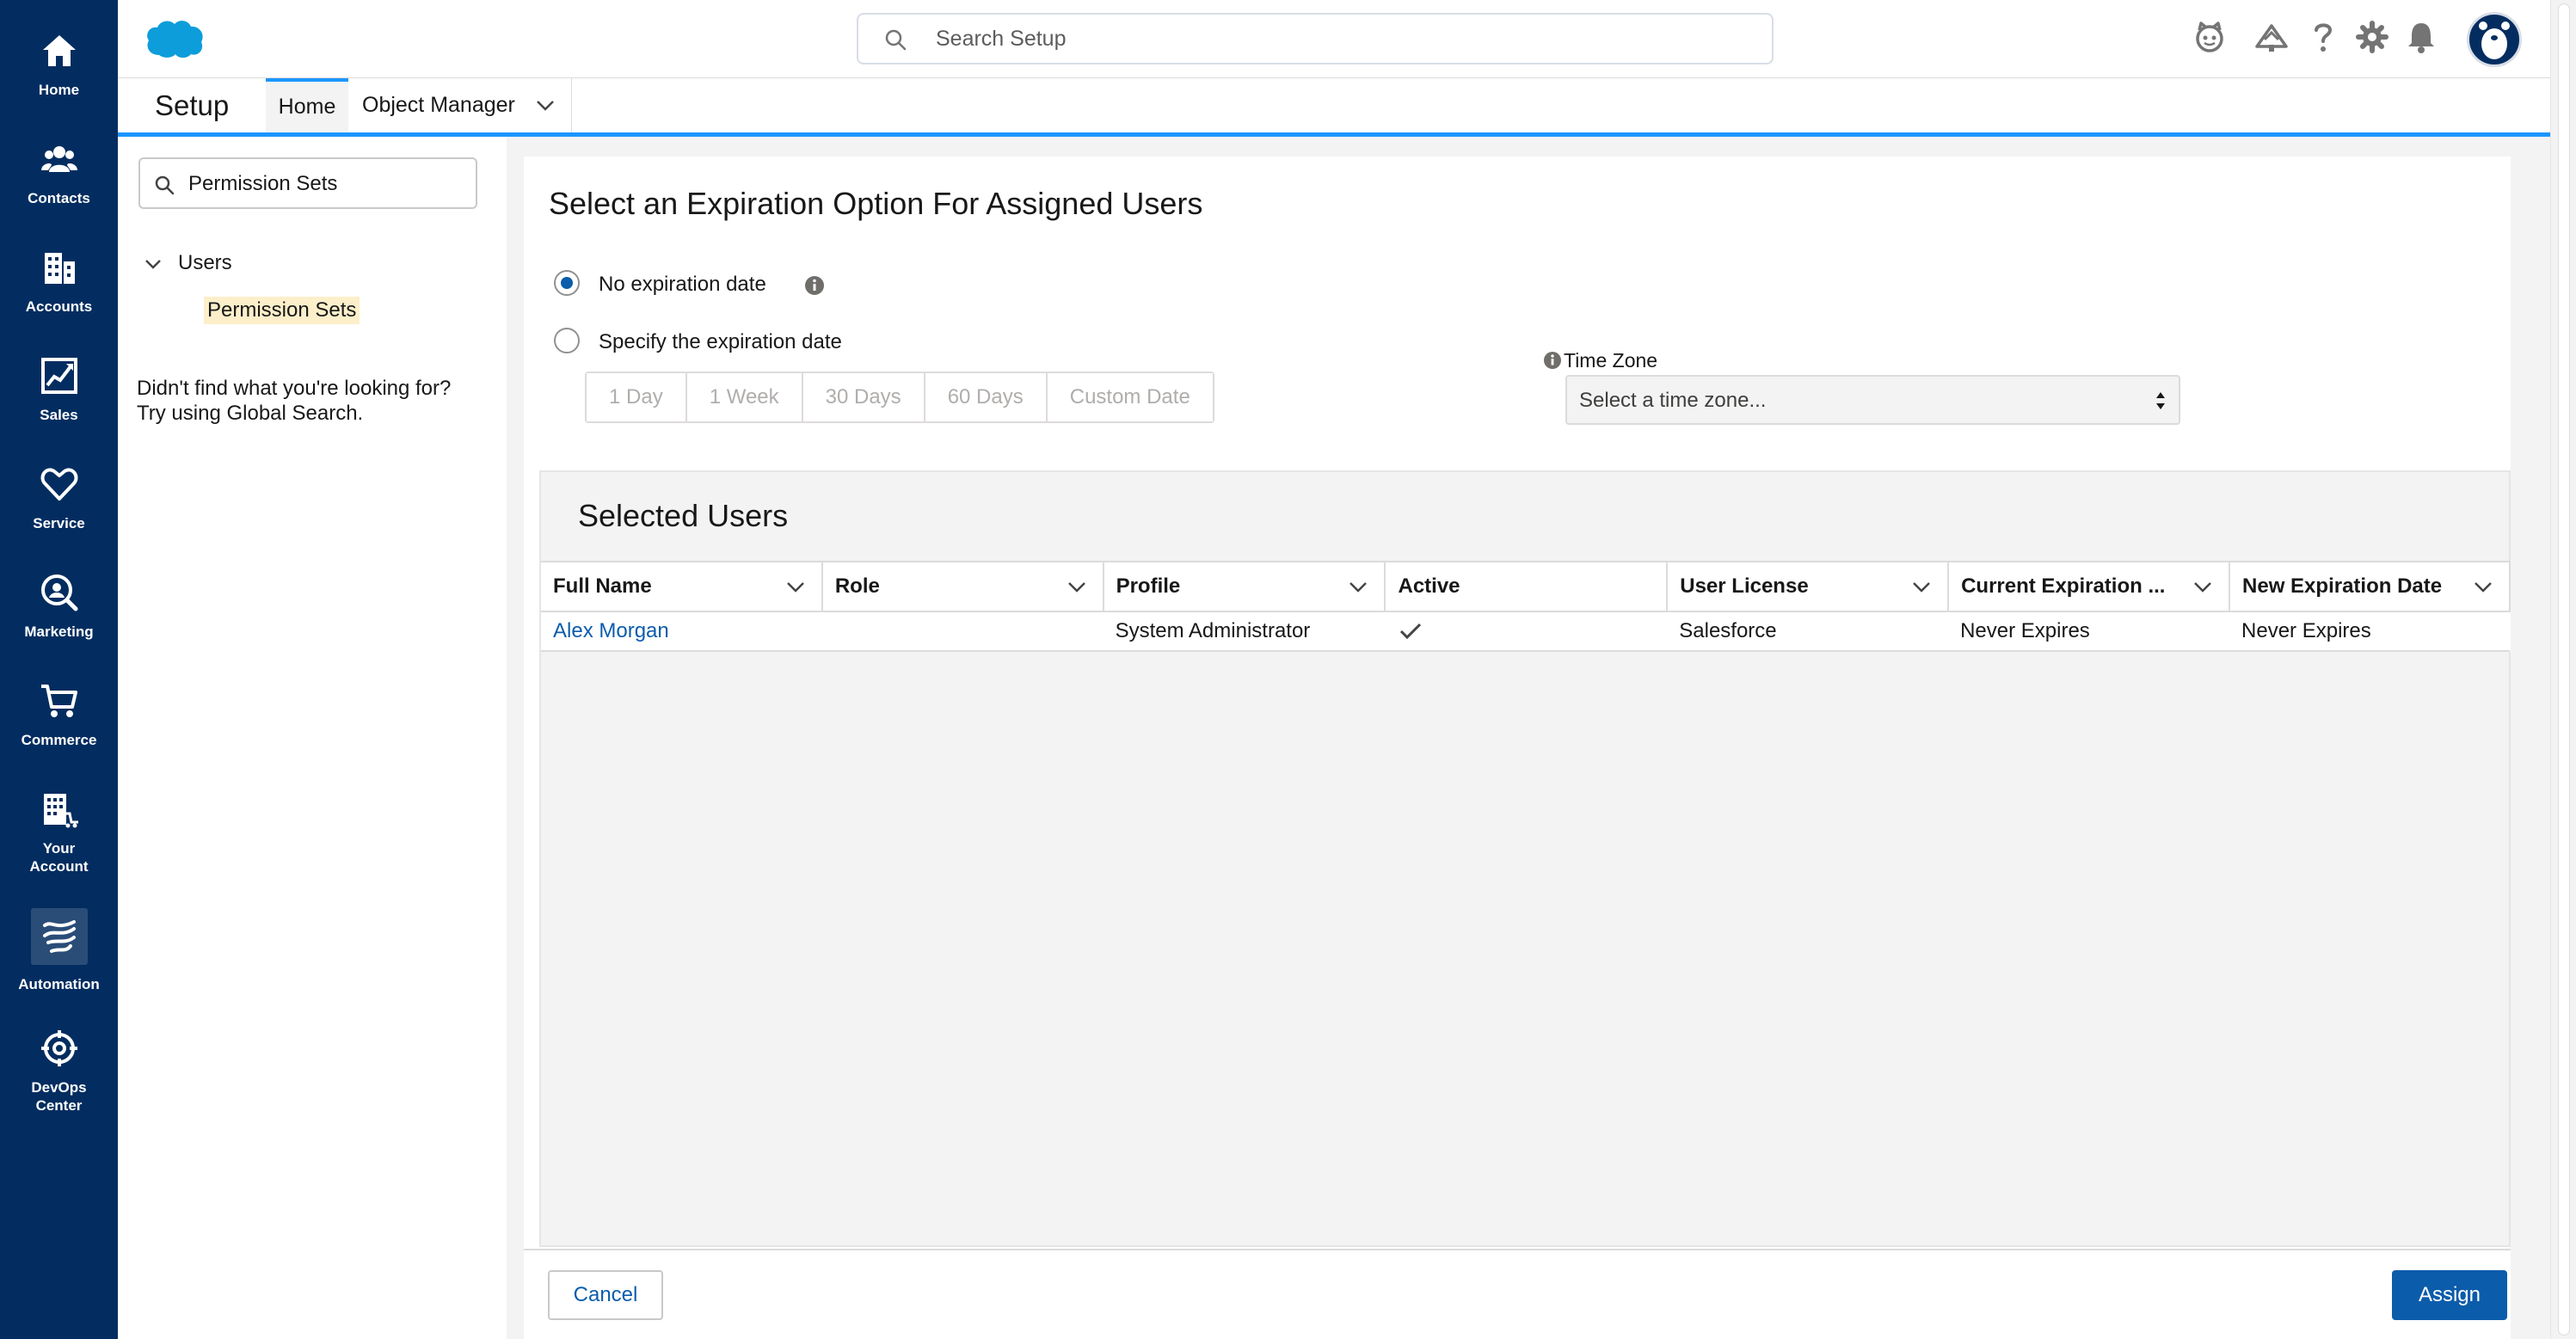 The image size is (2576, 1339). Describe the element at coordinates (1744, 586) in the screenshot. I see `column-label: User License` at that location.